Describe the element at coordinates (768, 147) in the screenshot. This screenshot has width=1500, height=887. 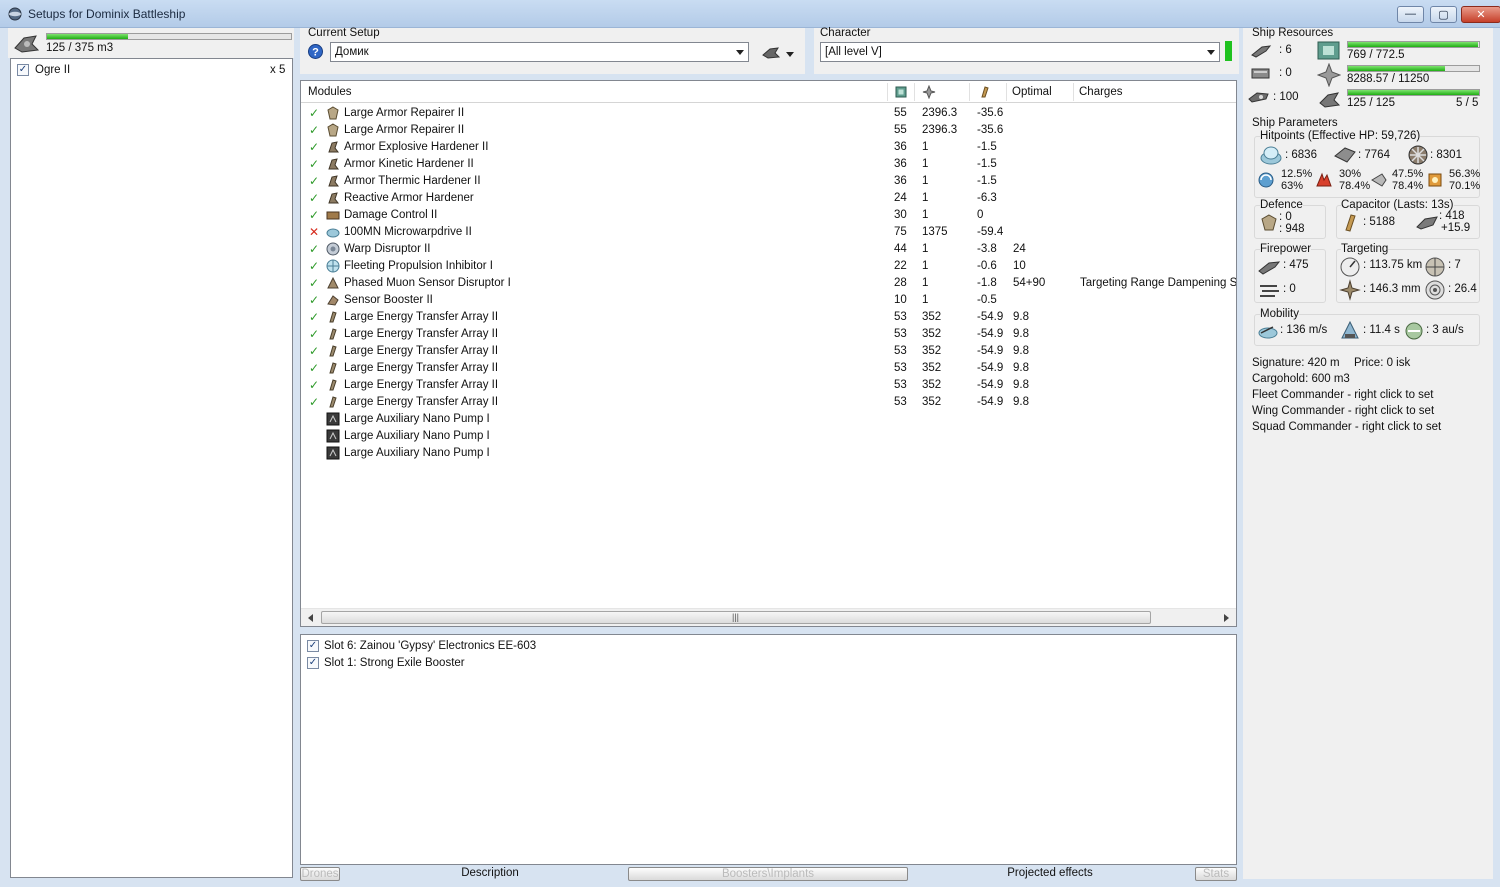
I see `table-row: ✓ Armor Explosive Hardener II 36 1 -1.5` at that location.